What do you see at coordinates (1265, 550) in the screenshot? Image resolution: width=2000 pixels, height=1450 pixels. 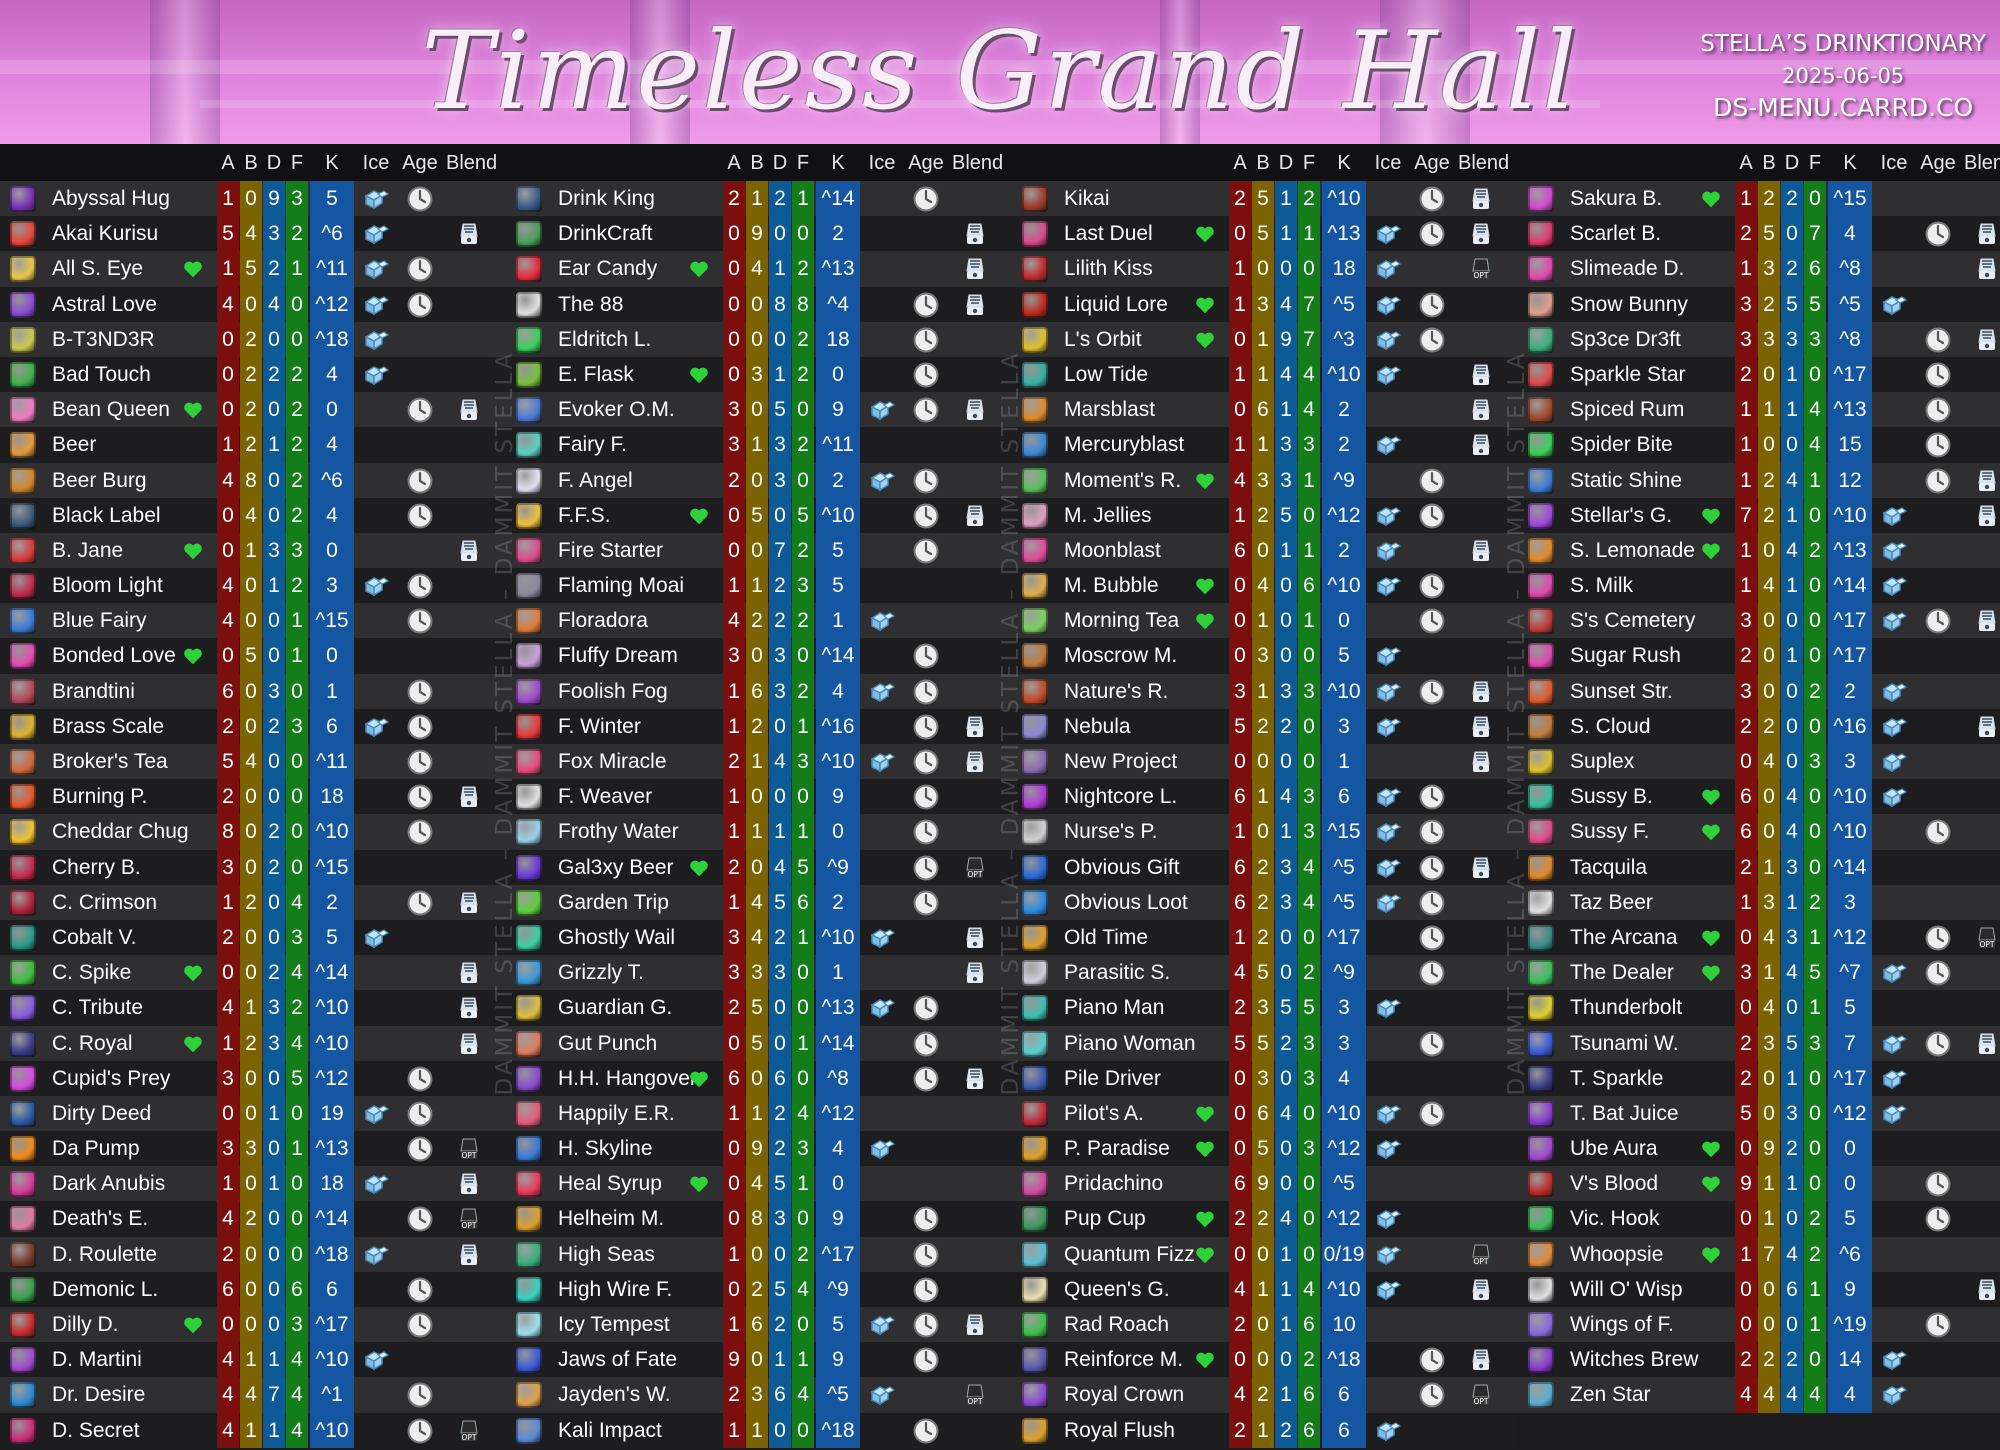 I see `drink-row: Moonblast 6 0 1 1 2` at bounding box center [1265, 550].